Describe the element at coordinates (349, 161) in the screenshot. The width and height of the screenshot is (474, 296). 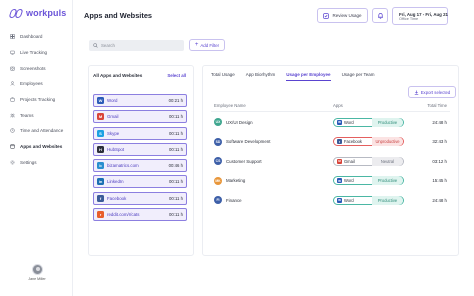
I see `pill-app-name: Gmail` at that location.